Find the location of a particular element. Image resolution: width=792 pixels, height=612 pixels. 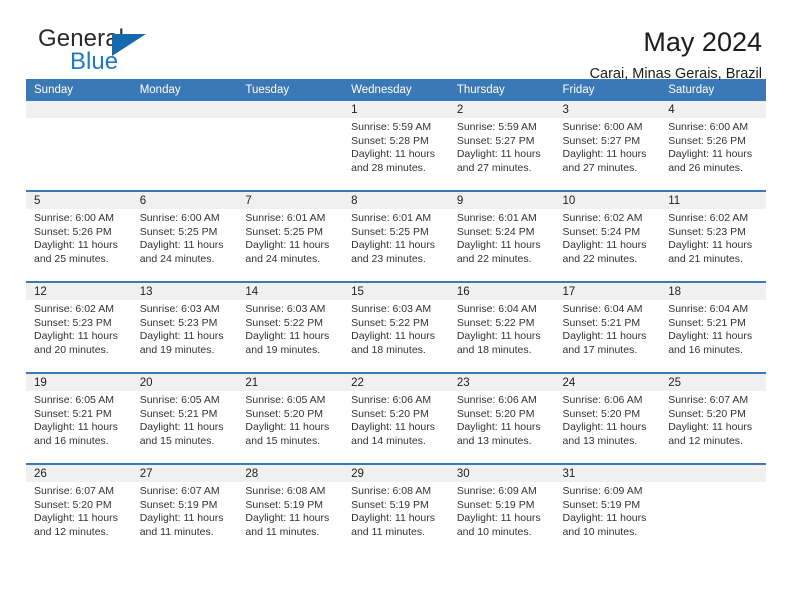

weekday-header-wednesday: Wednesday is located at coordinates (396, 90).